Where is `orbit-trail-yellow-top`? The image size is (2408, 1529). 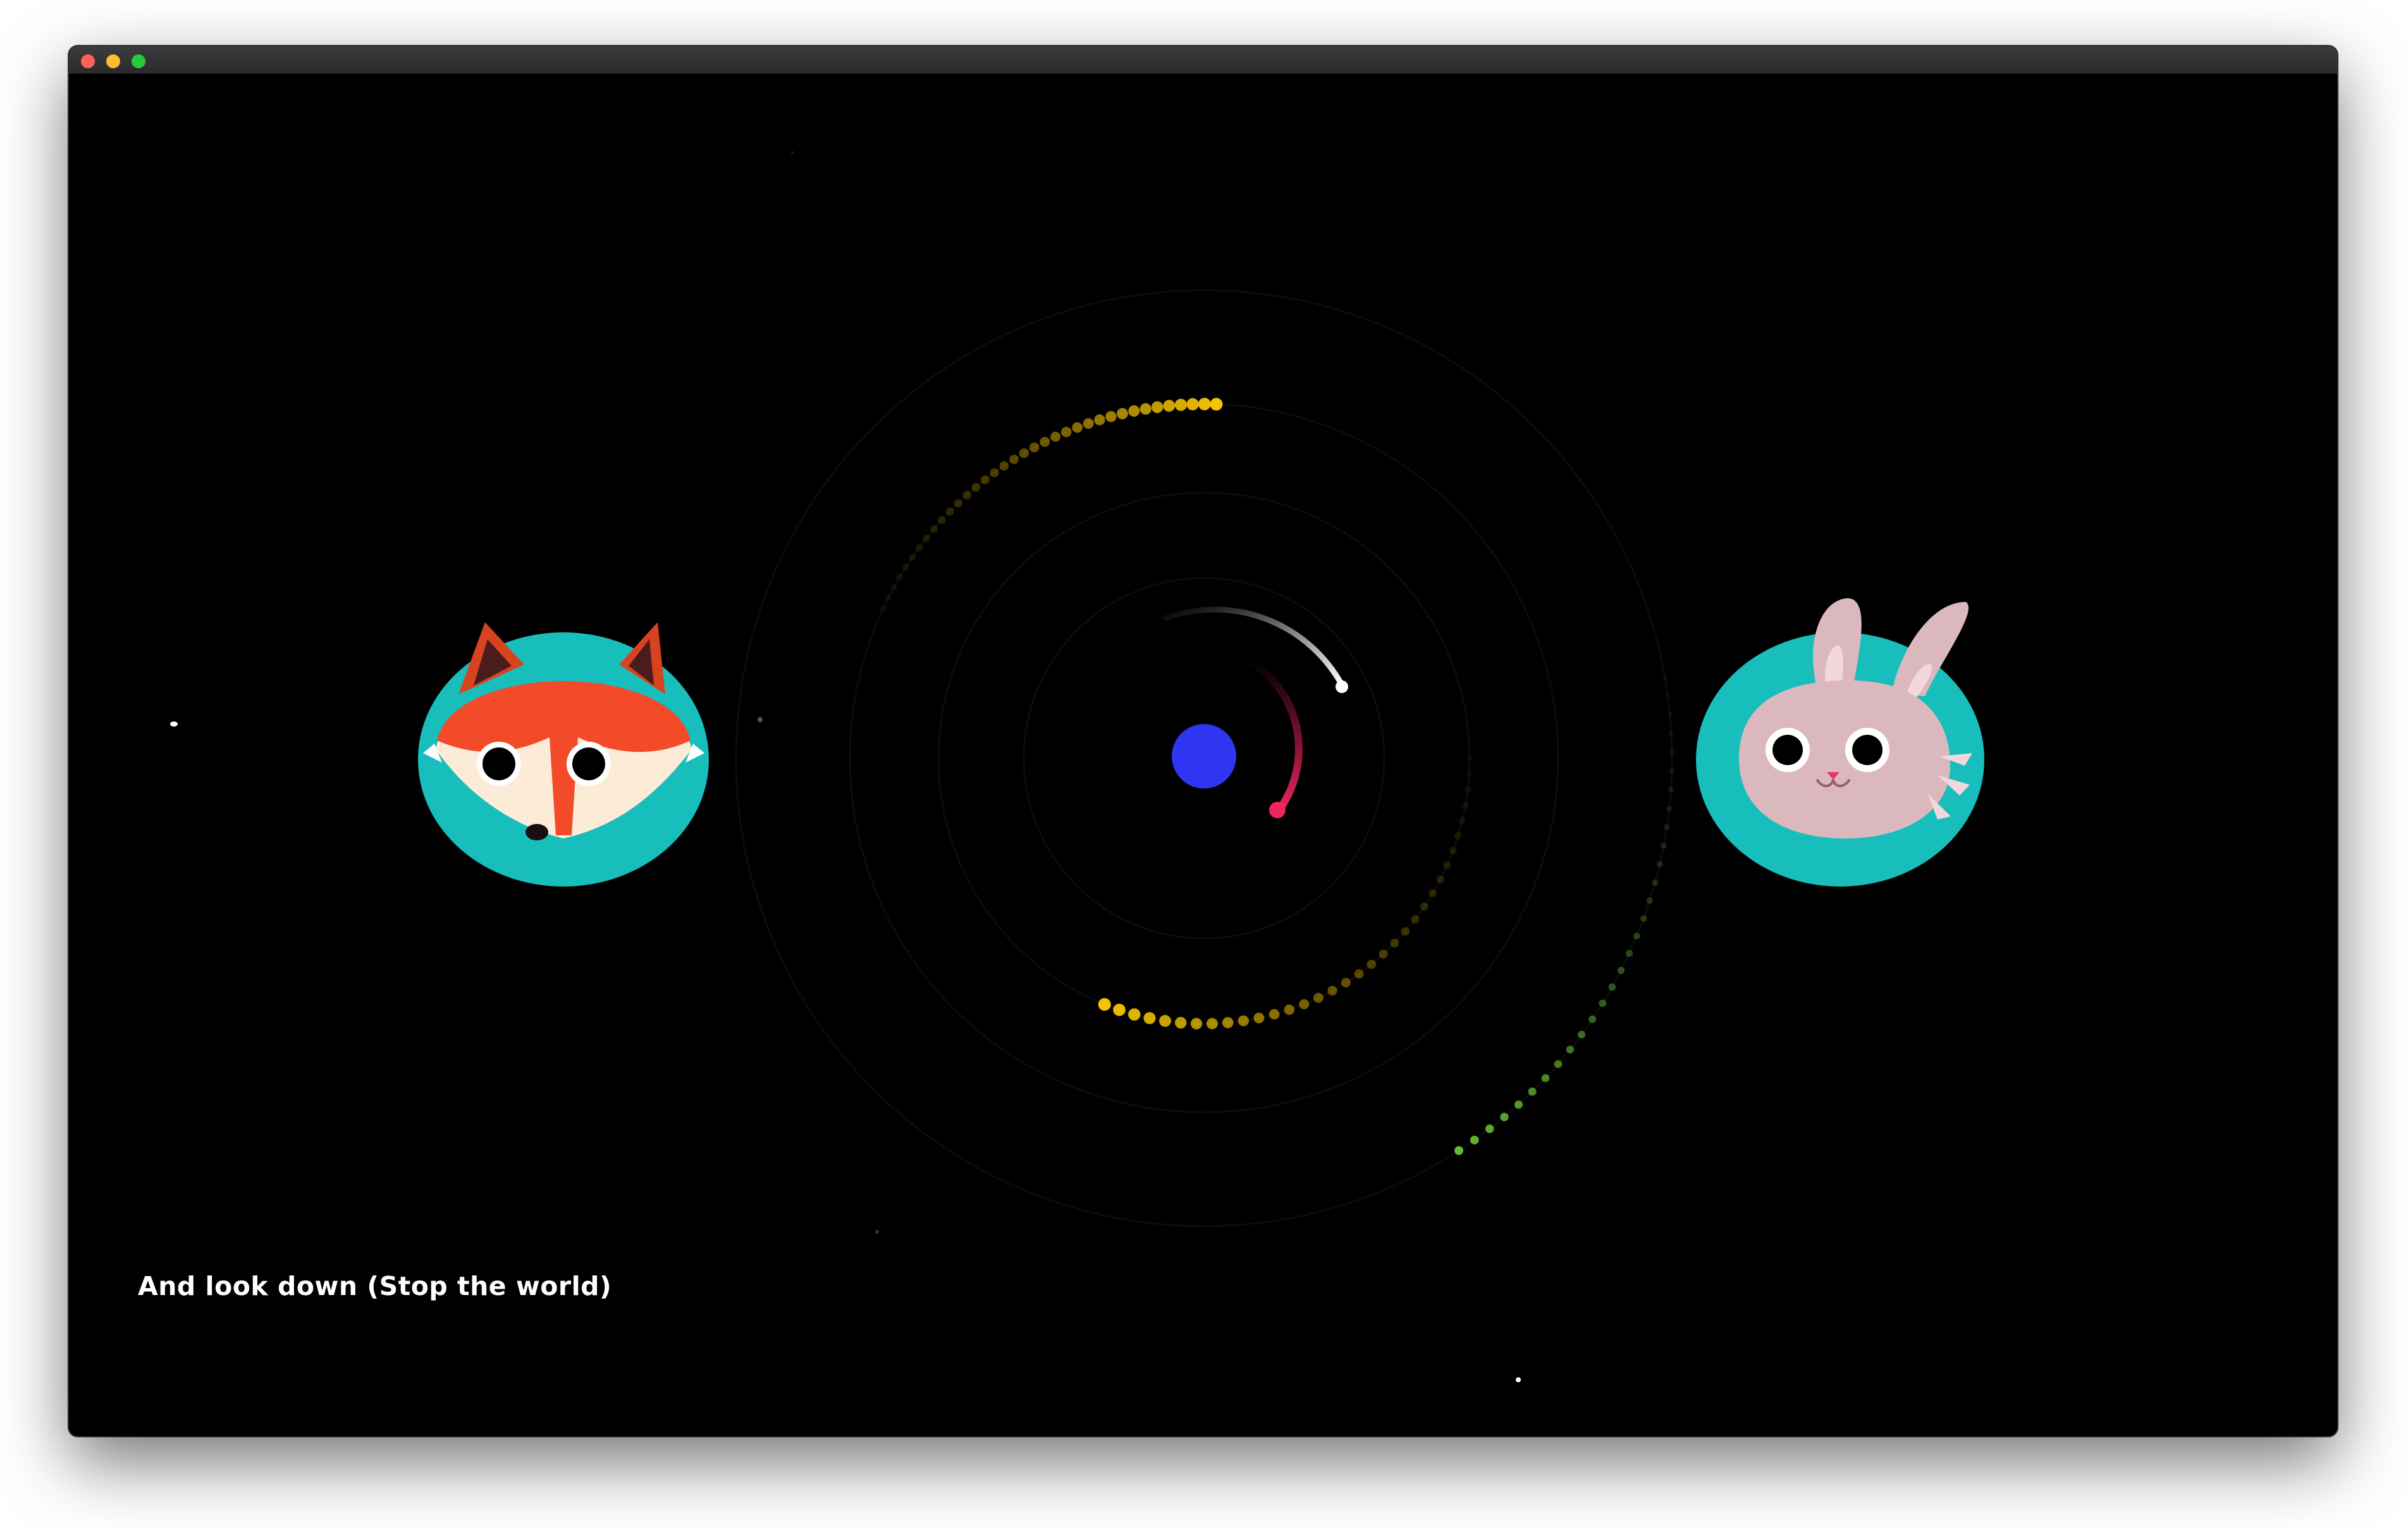 orbit-trail-yellow-top is located at coordinates (1051, 505).